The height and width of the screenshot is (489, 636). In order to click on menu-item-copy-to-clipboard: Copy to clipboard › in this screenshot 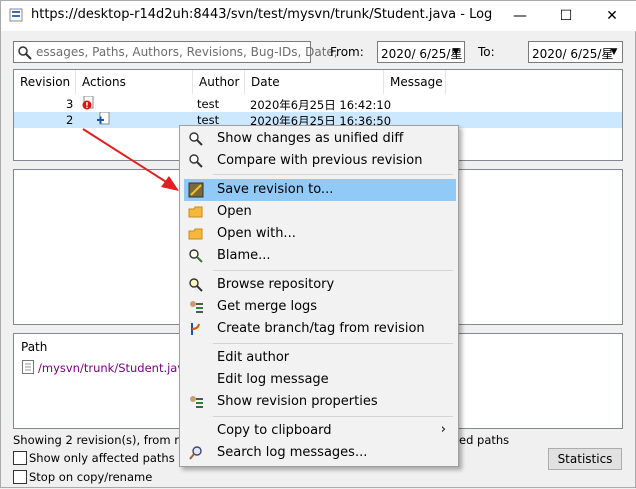, I will do `click(320, 431)`.